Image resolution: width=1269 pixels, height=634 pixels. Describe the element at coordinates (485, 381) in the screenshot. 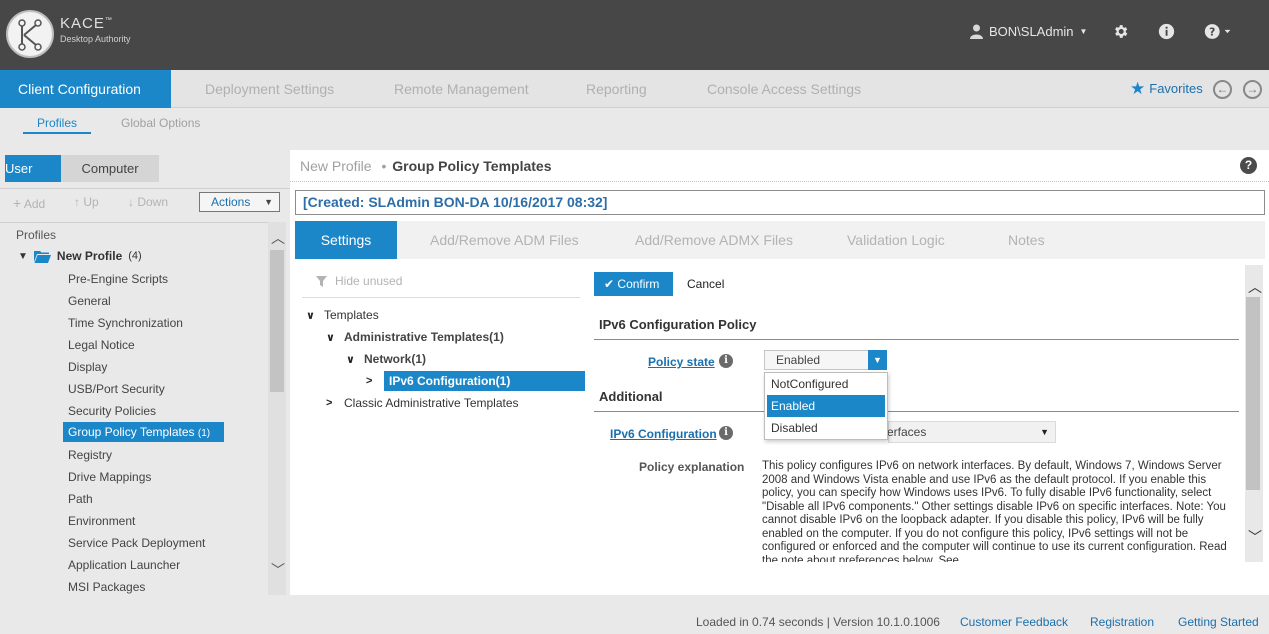

I see `node-label: IPv6 Configuration(1)` at that location.